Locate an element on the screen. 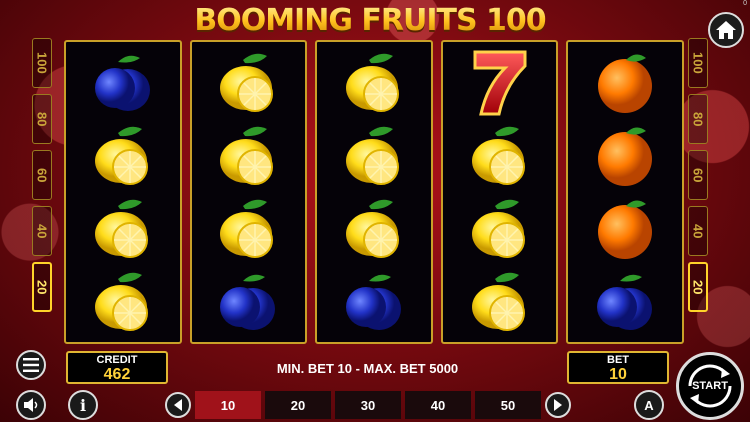 The height and width of the screenshot is (422, 750). bet-option-30: 30 is located at coordinates (368, 405).